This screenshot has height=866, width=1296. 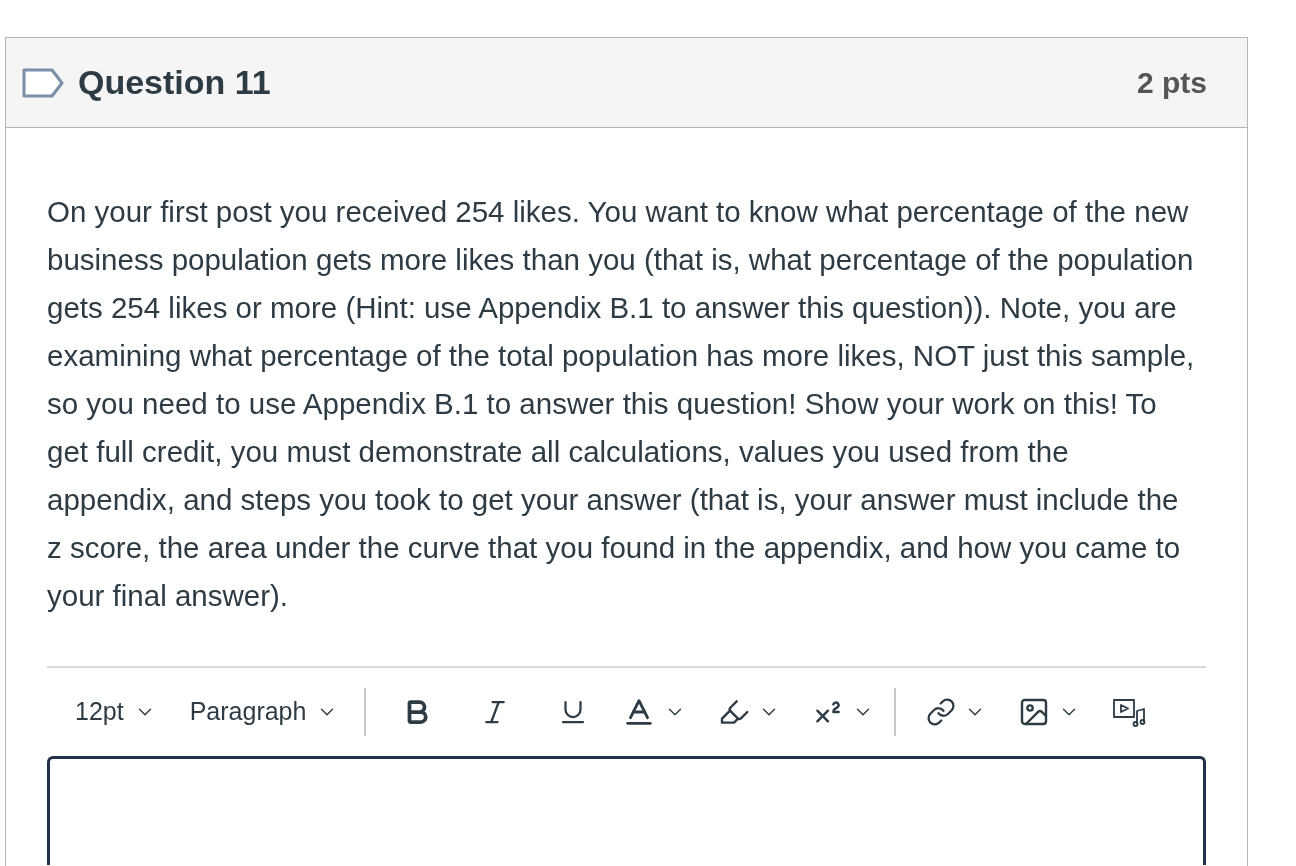 What do you see at coordinates (626, 810) in the screenshot?
I see `answer-editor-field` at bounding box center [626, 810].